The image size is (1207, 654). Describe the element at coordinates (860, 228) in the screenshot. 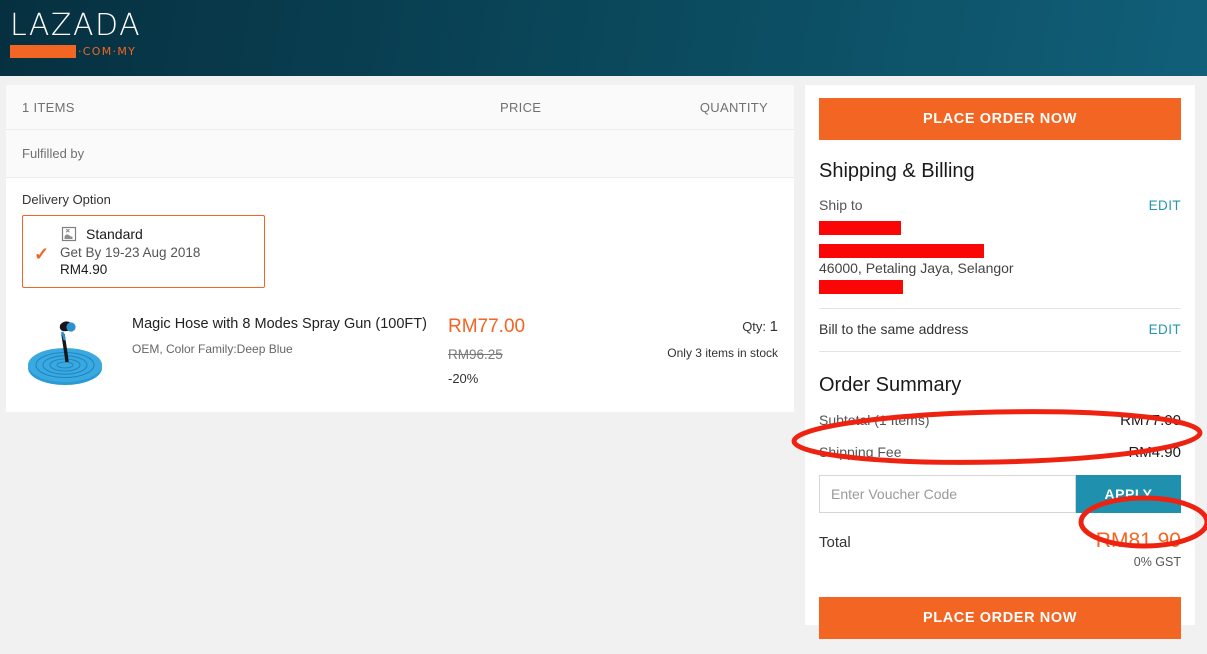

I see `redacted-name` at that location.